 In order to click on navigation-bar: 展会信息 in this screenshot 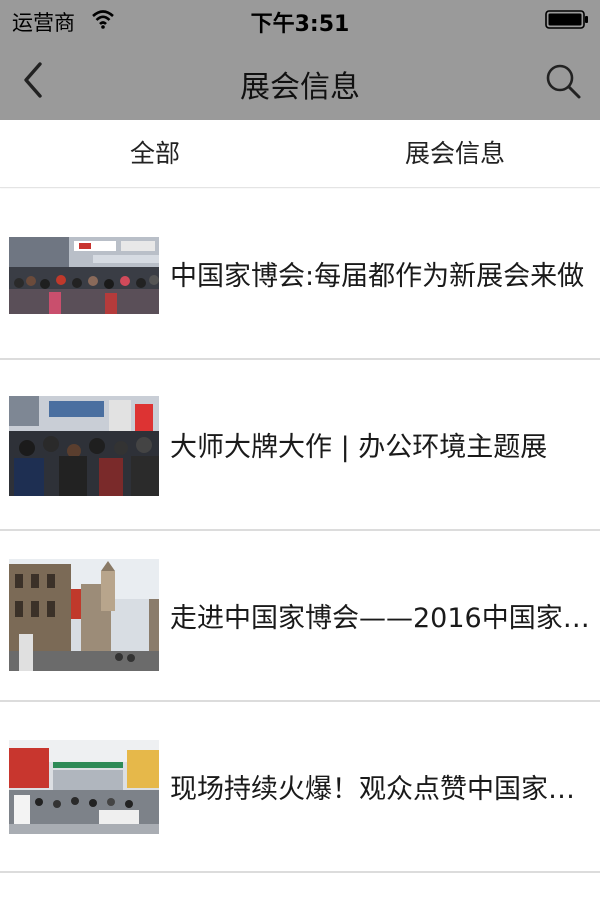, I will do `click(300, 80)`.